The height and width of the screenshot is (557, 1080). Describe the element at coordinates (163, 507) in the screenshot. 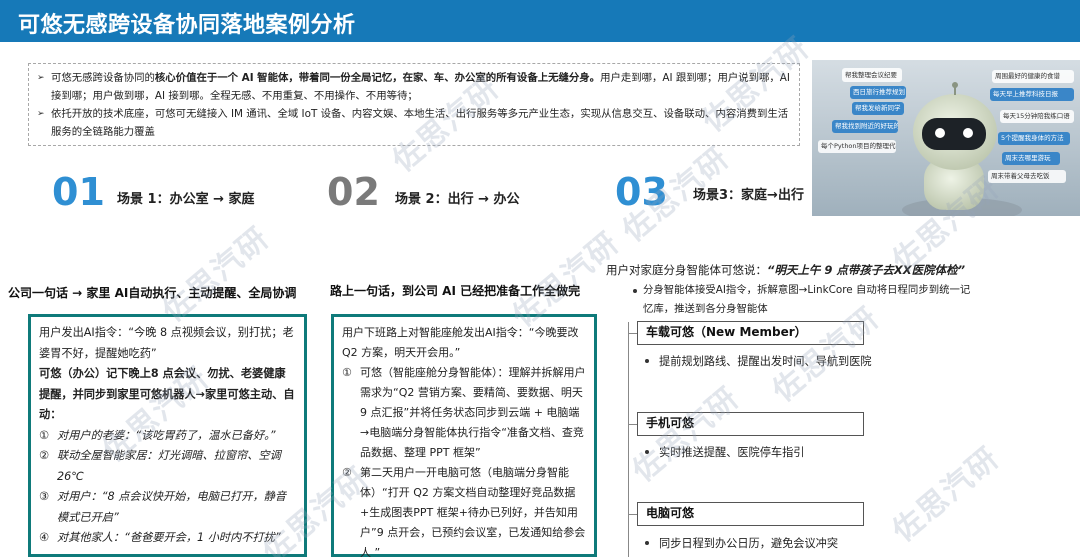

I see `list-item: ③ 对用户：“8 点会议快开始，电脑已打开，静音模式已开启”` at that location.